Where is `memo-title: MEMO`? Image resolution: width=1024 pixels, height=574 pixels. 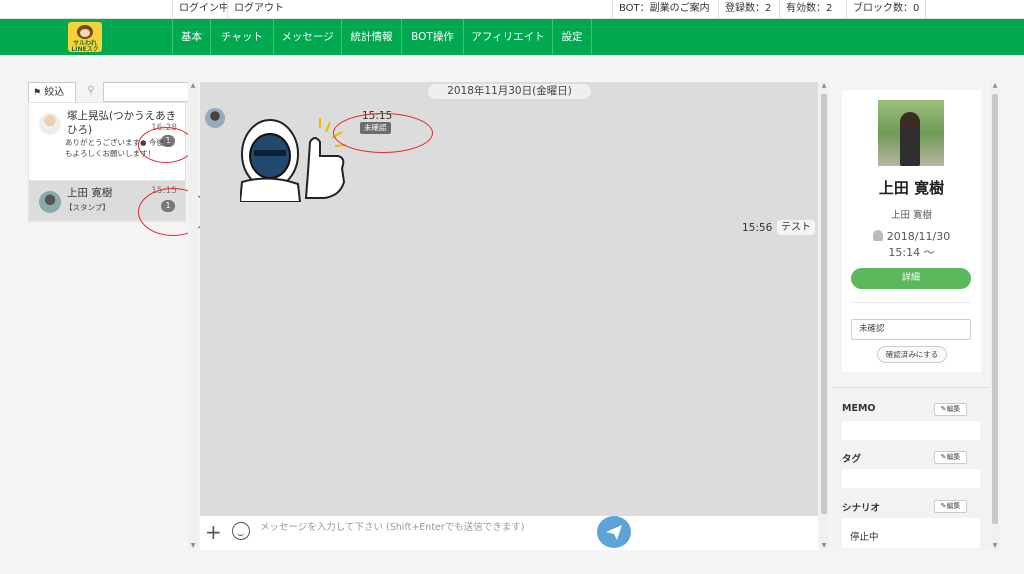
memo-title: MEMO is located at coordinates (859, 408).